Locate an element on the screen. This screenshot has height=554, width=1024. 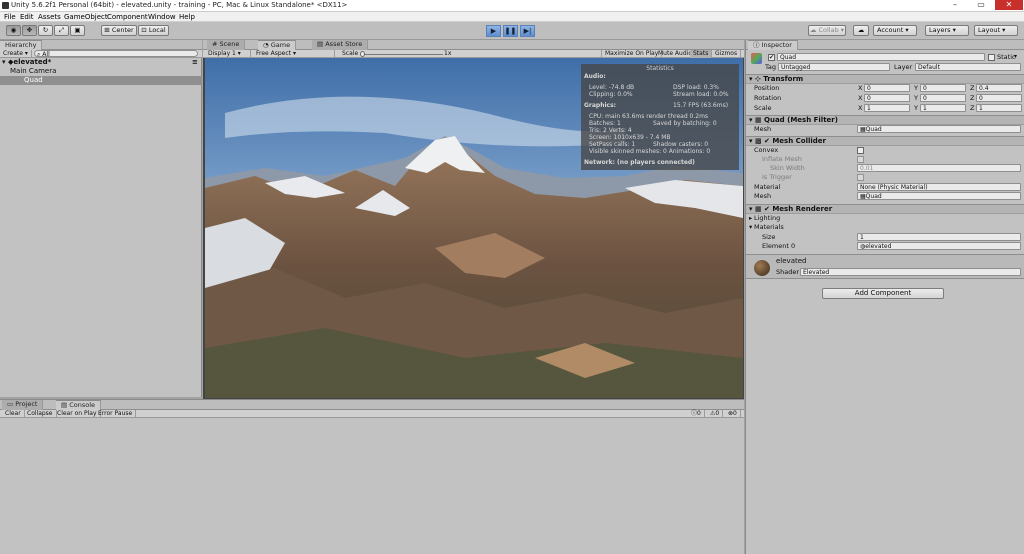
menu-file: File is located at coordinates (10, 17).